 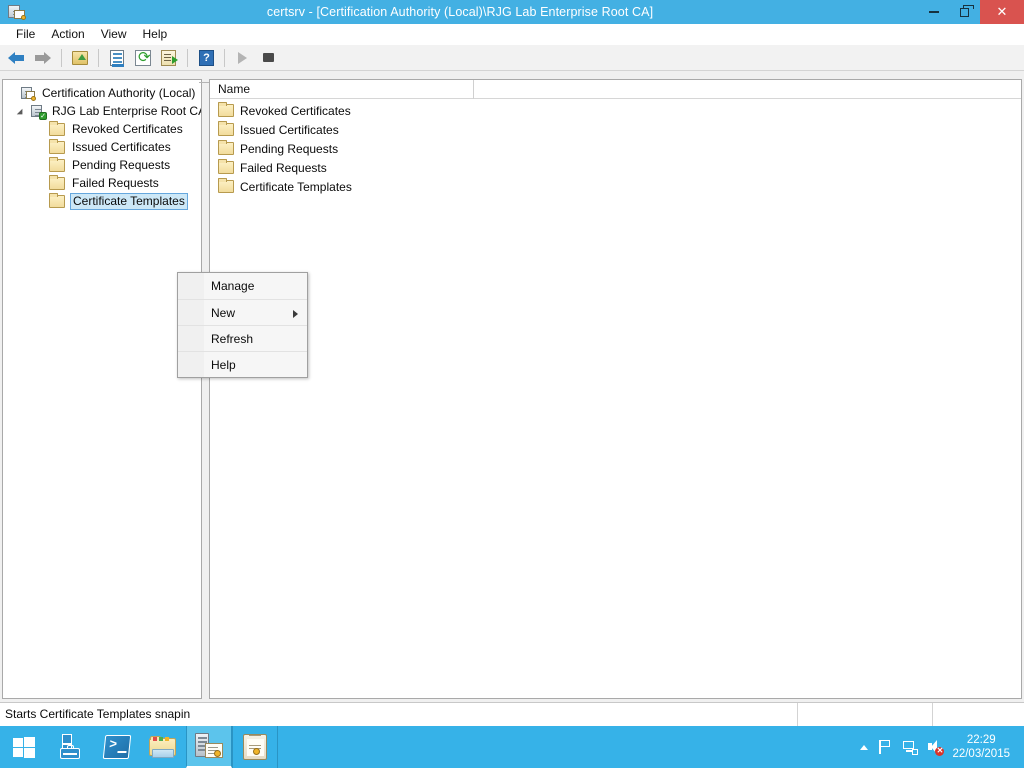 I want to click on context-menu-item-manage: Manage, so click(x=242, y=286).